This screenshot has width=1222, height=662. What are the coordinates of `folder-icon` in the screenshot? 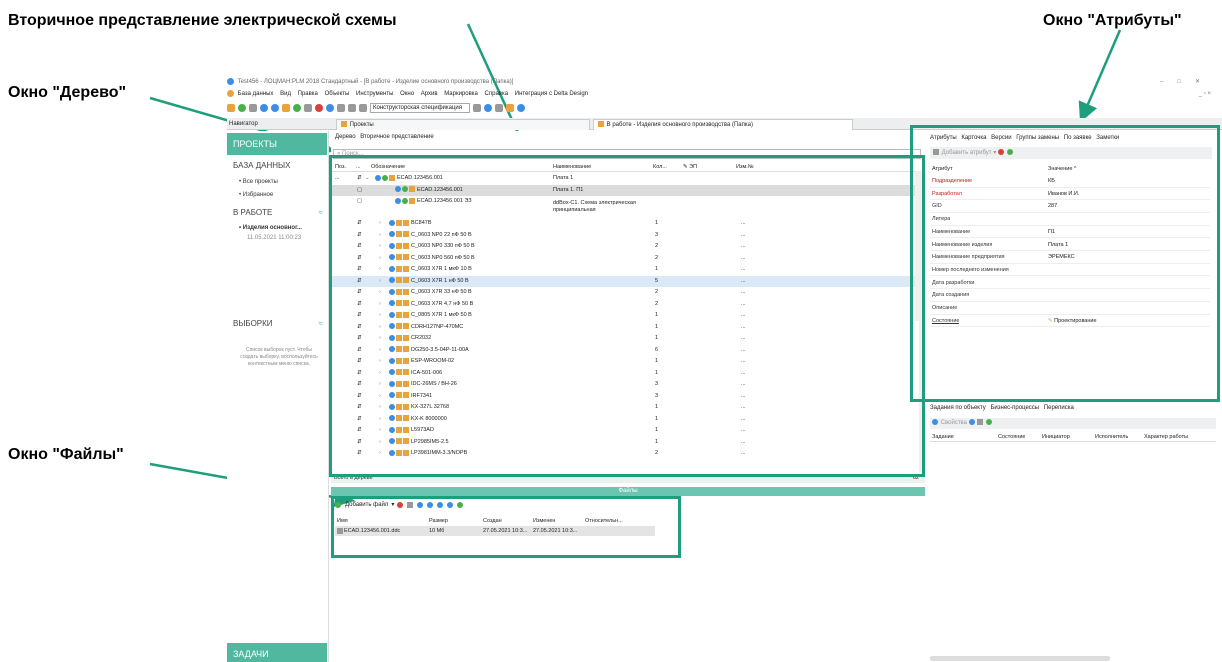 It's located at (231, 108).